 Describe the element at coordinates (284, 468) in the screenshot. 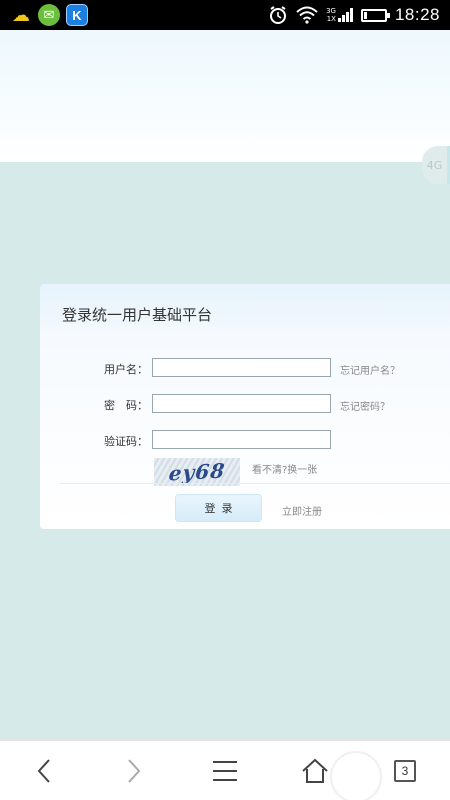

I see `captcha-refresh-link: 看不清?换一张` at that location.